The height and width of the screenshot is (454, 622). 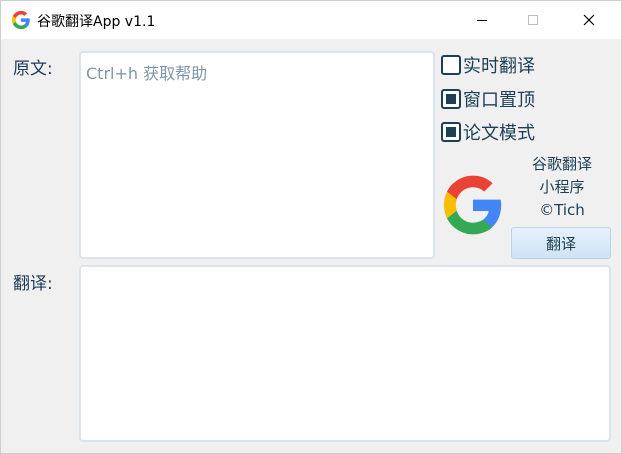 What do you see at coordinates (499, 100) in the screenshot?
I see `checkbox-label: 窗口置顶` at bounding box center [499, 100].